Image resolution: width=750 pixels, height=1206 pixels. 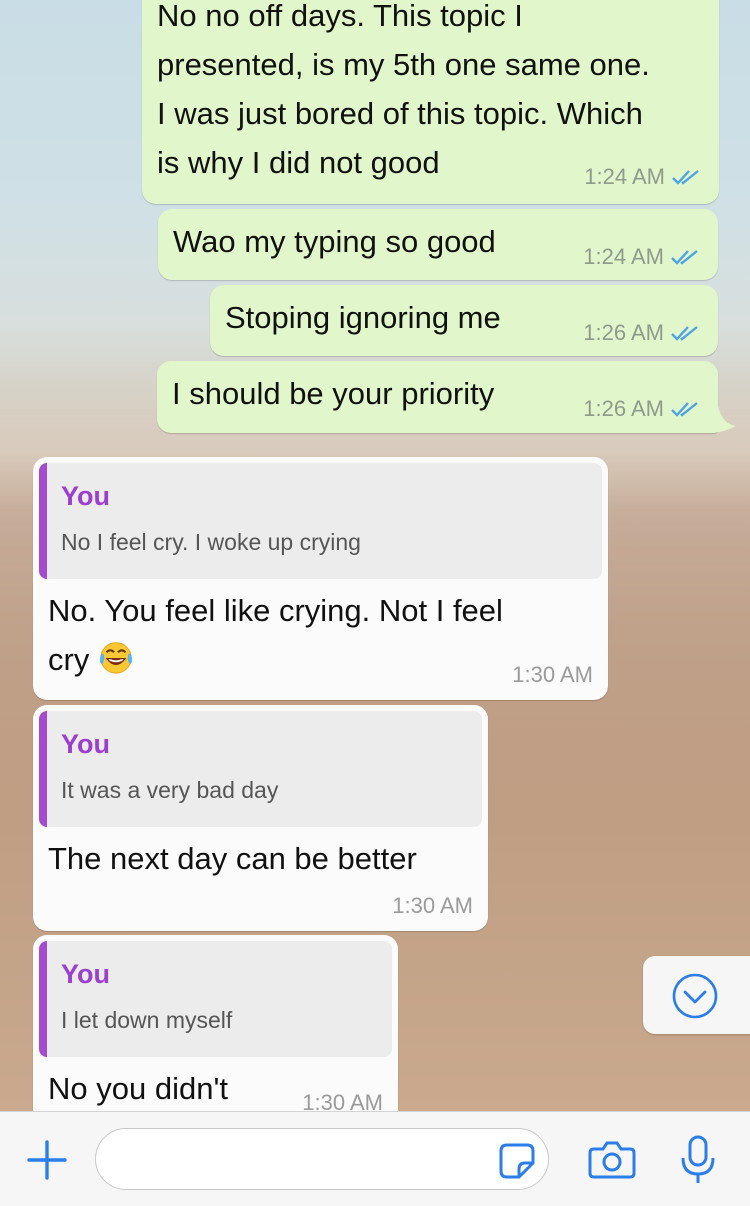 What do you see at coordinates (69, 659) in the screenshot?
I see `message-text: cry` at bounding box center [69, 659].